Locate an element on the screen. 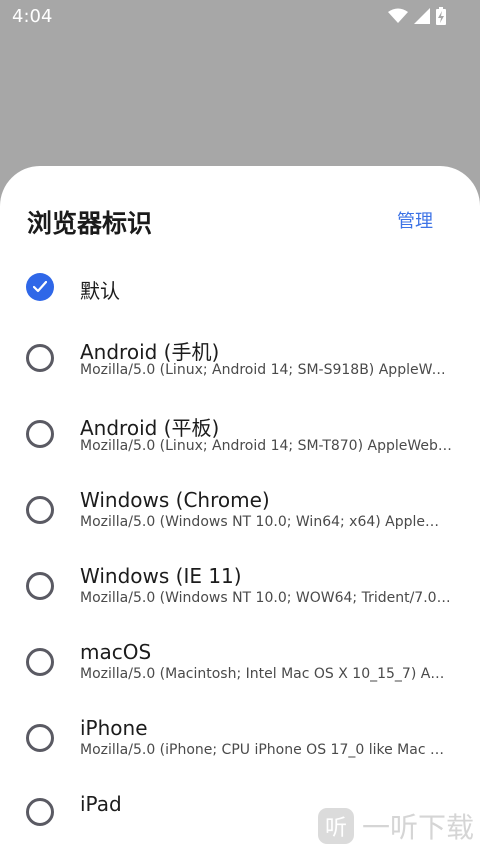 This screenshot has height=852, width=480. option-name: Android (手机) is located at coordinates (150, 352).